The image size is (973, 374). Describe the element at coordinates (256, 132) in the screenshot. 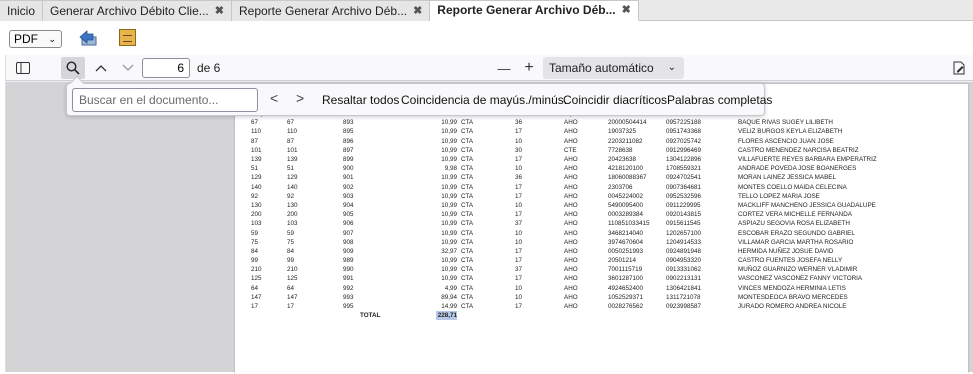

I see `table-cell: 110` at that location.